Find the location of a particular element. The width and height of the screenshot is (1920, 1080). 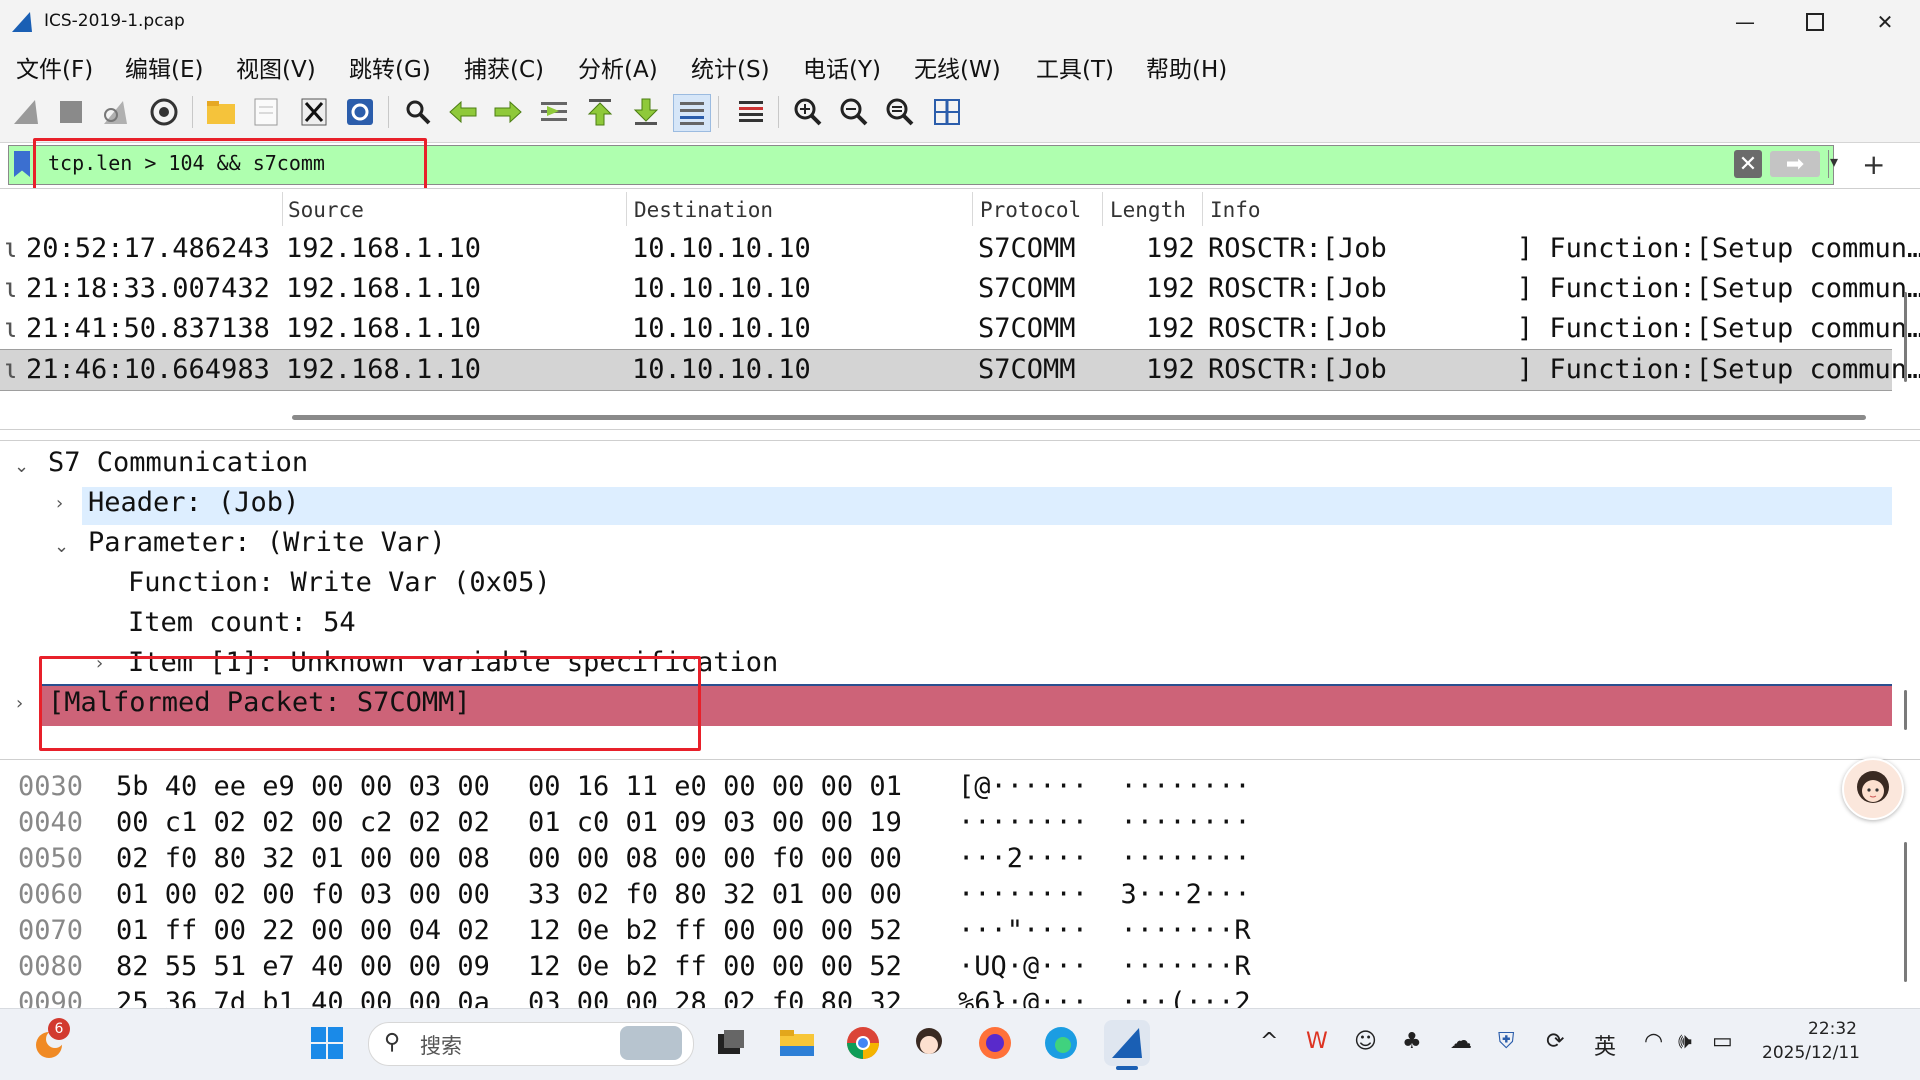

forward-arrow-icon is located at coordinates (508, 112).